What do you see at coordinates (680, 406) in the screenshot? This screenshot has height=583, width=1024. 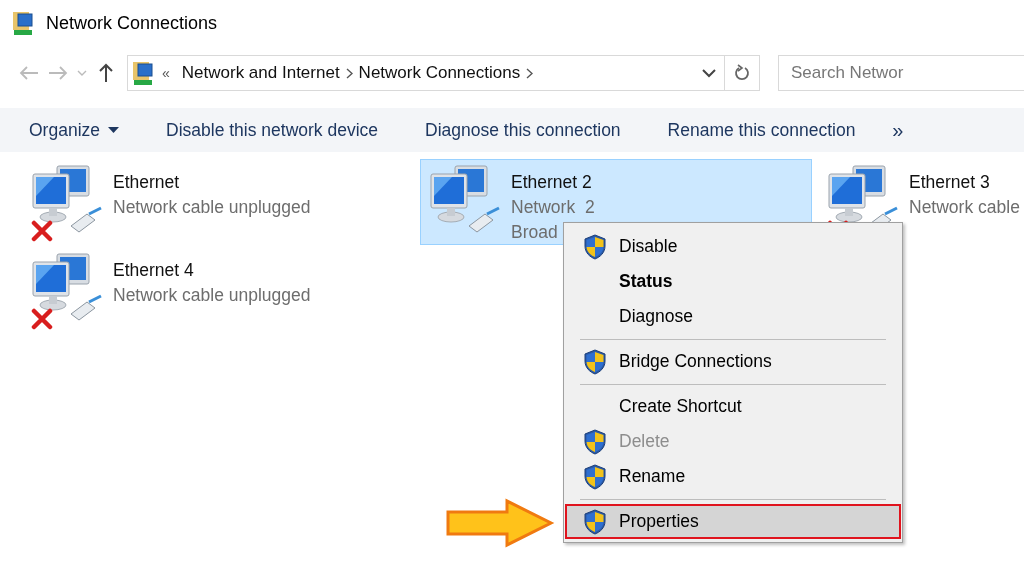 I see `menu-item-label: Create Shortcut` at bounding box center [680, 406].